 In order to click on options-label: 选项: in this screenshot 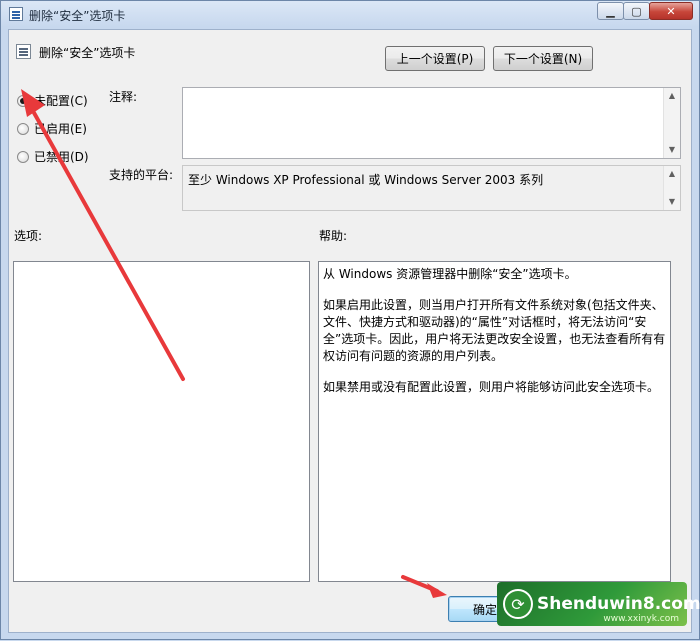, I will do `click(28, 236)`.